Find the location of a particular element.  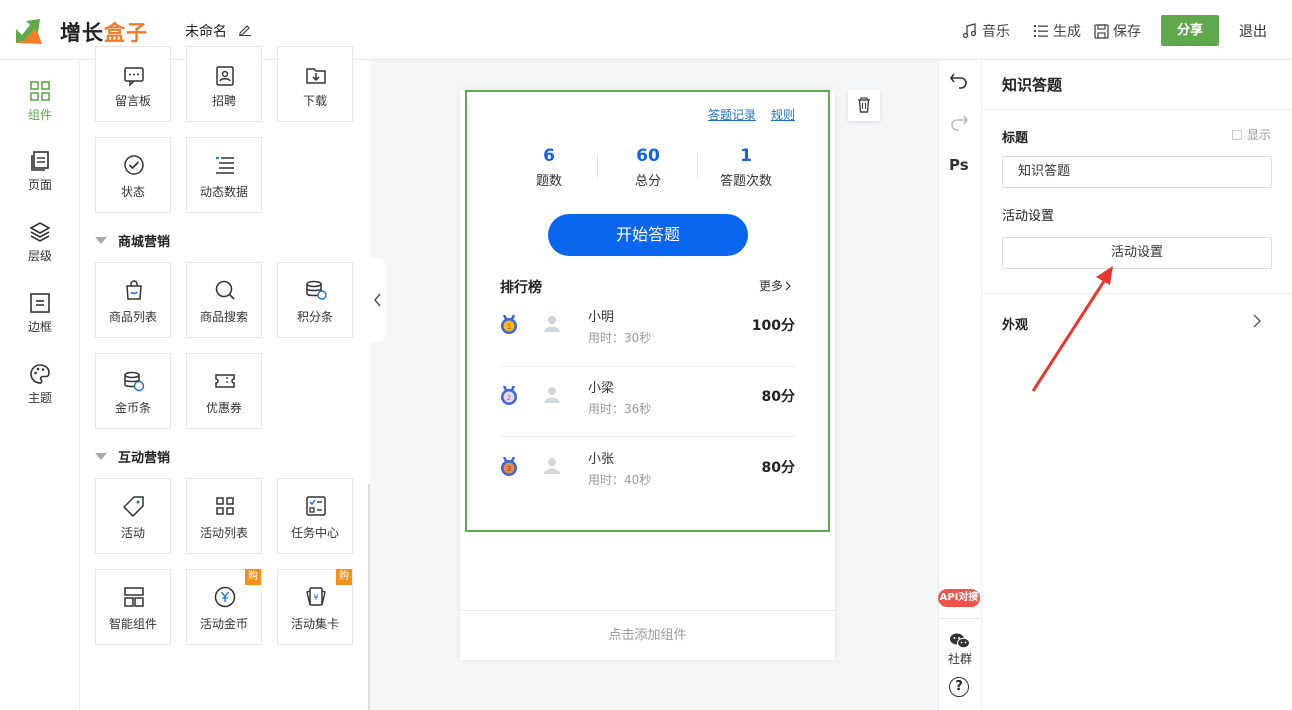

layout-icon is located at coordinates (134, 597).